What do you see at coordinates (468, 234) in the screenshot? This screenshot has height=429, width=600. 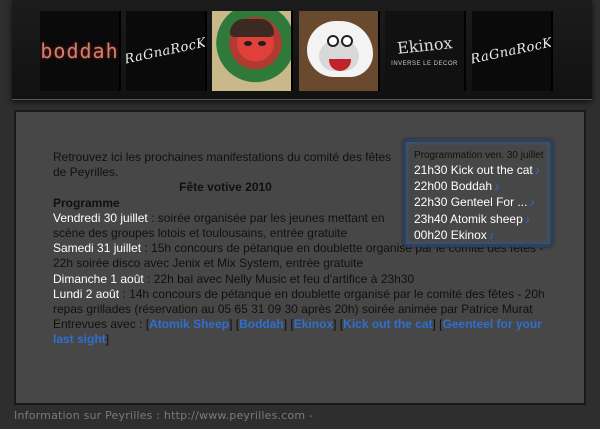 I see `program-band: Ekinox` at bounding box center [468, 234].